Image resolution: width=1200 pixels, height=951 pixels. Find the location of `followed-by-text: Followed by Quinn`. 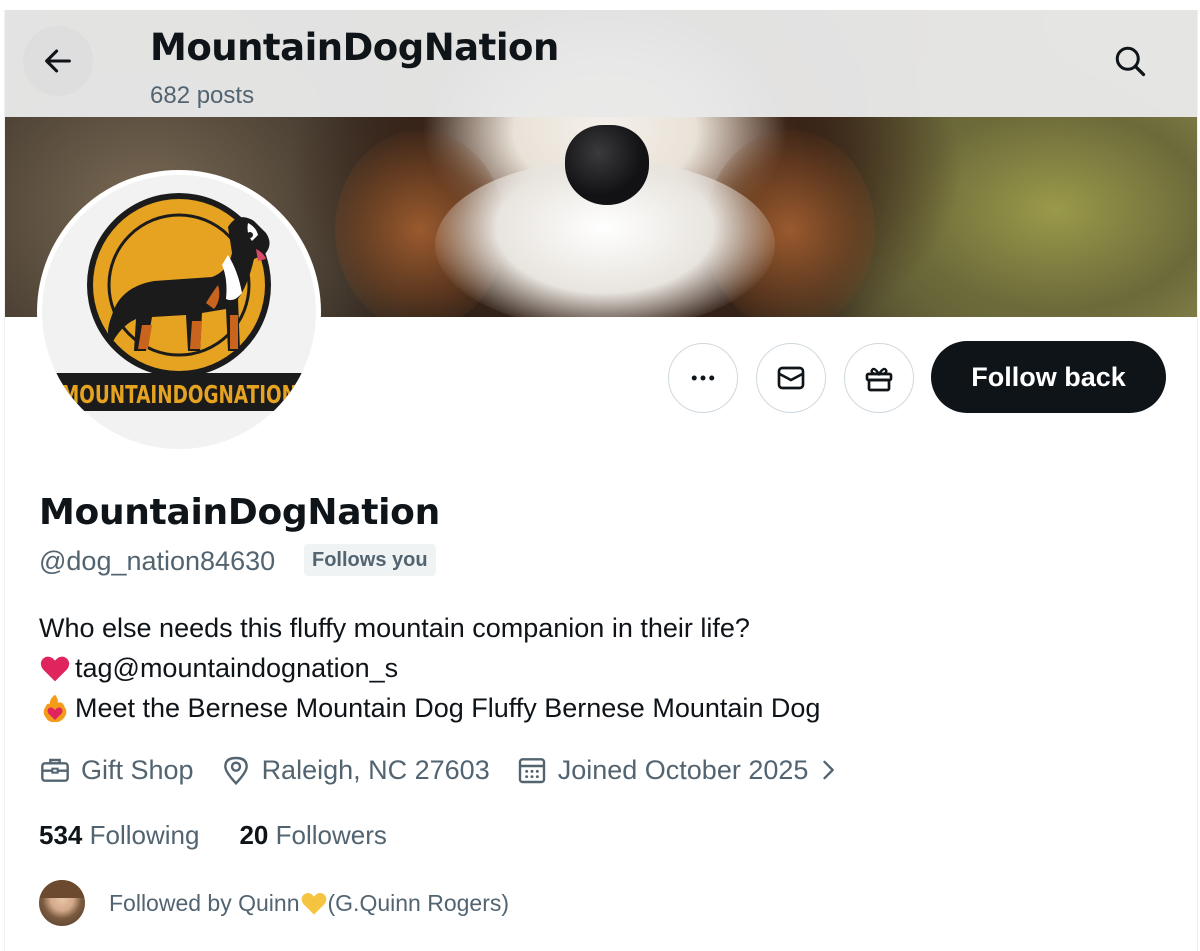

followed-by-text: Followed by Quinn is located at coordinates (204, 902).